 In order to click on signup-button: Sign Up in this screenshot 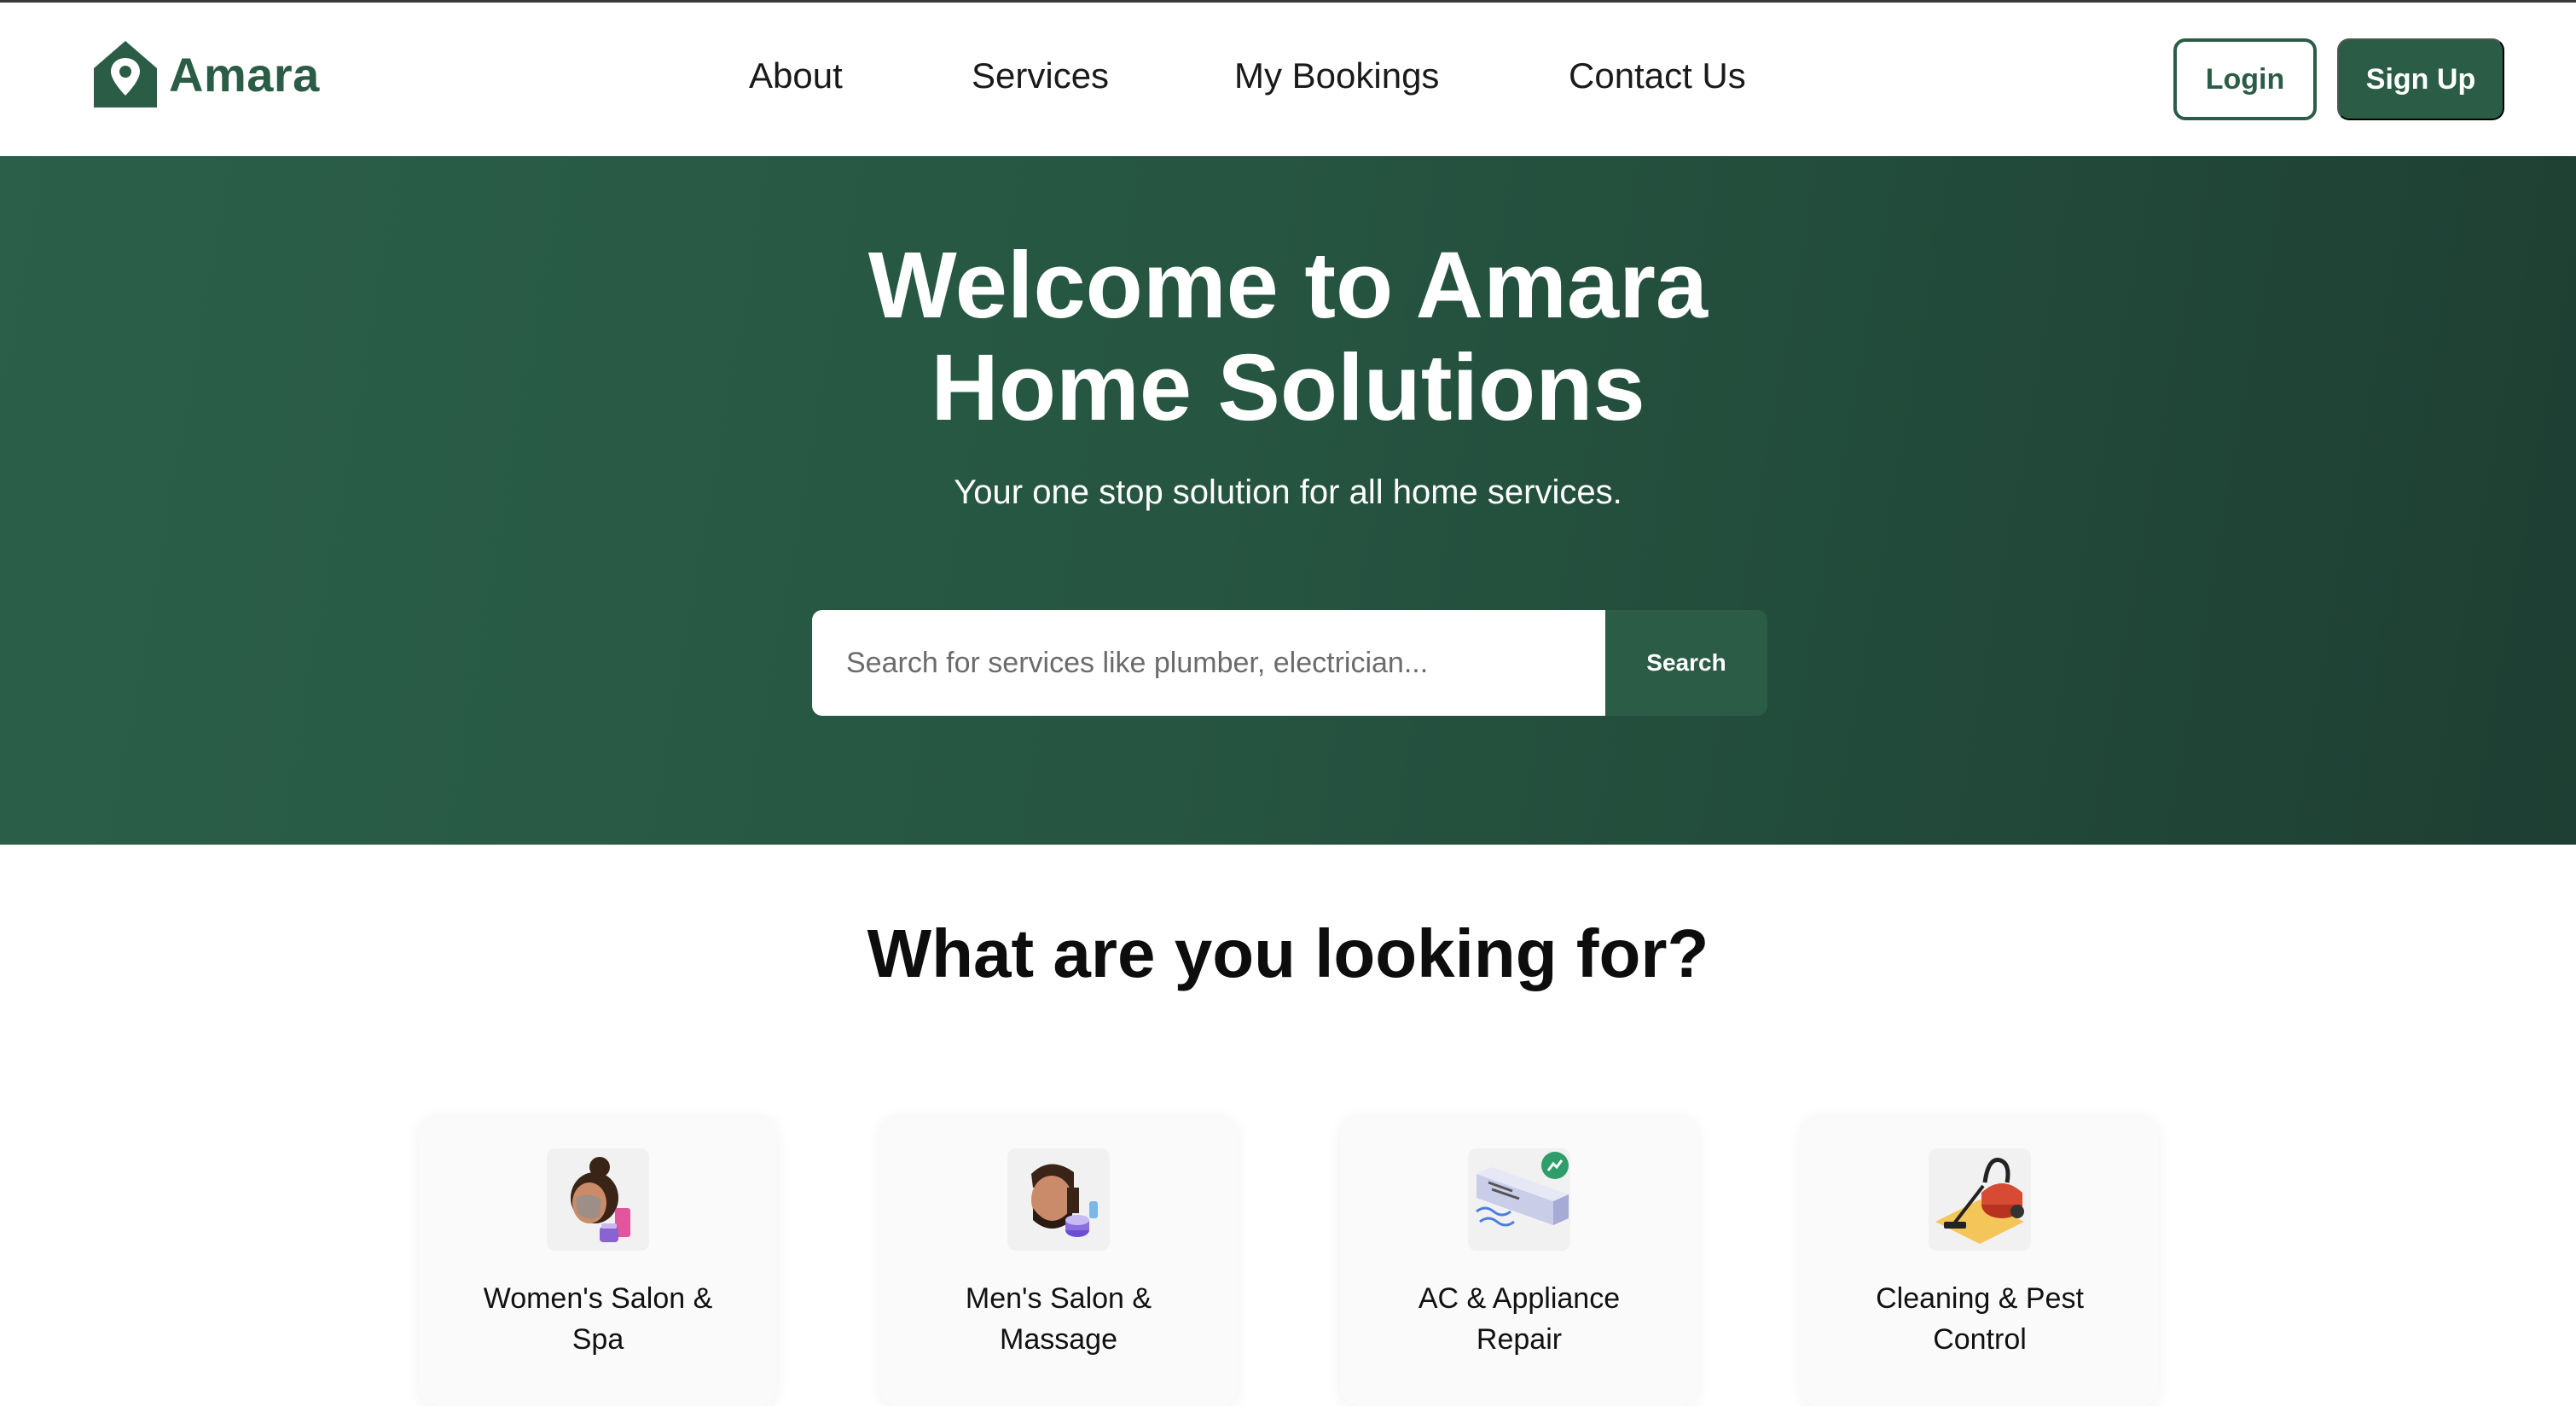, I will do `click(2420, 79)`.